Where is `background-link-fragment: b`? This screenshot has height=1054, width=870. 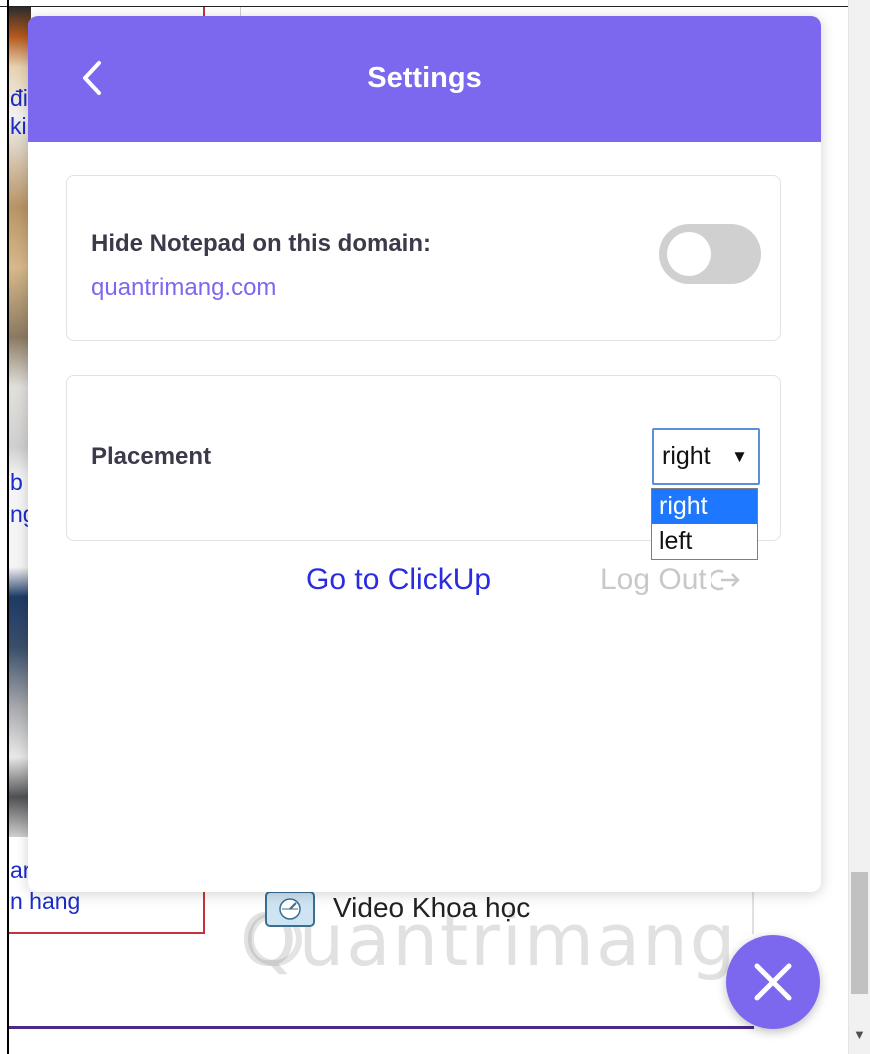
background-link-fragment: b is located at coordinates (16, 482).